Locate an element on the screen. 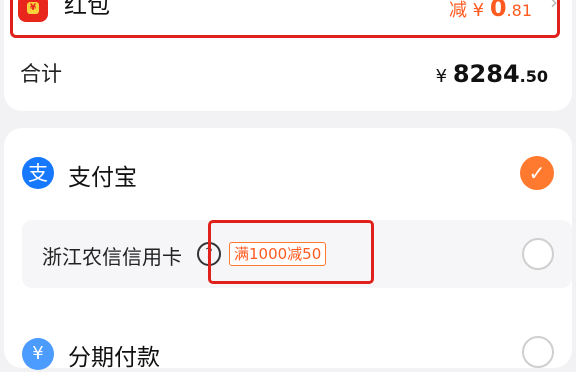  discount-prefix: 减 ¥ is located at coordinates (469, 10).